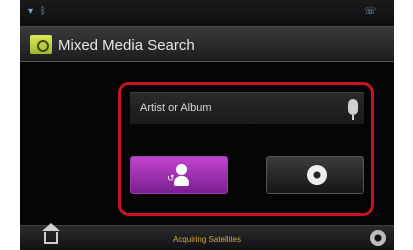 The image size is (413, 250). Describe the element at coordinates (207, 44) in the screenshot. I see `header-bar: Mixed Media Search` at that location.